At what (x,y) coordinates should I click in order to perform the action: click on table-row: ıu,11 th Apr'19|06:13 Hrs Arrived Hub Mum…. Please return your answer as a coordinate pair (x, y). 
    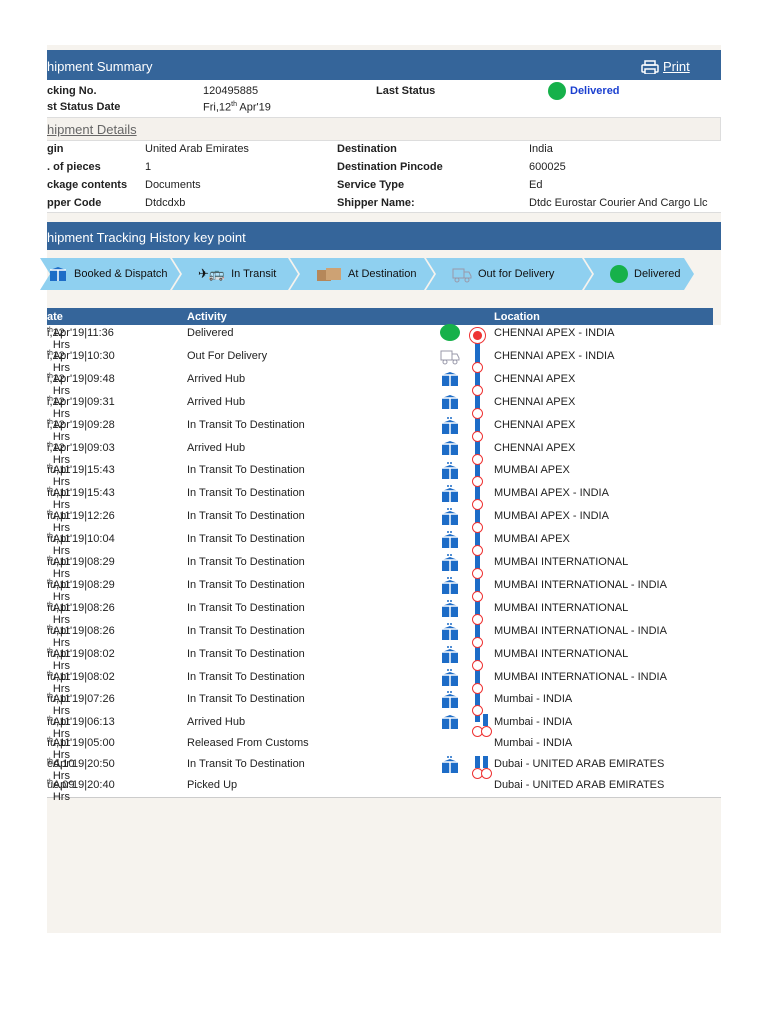
    Looking at the image, I should click on (380, 727).